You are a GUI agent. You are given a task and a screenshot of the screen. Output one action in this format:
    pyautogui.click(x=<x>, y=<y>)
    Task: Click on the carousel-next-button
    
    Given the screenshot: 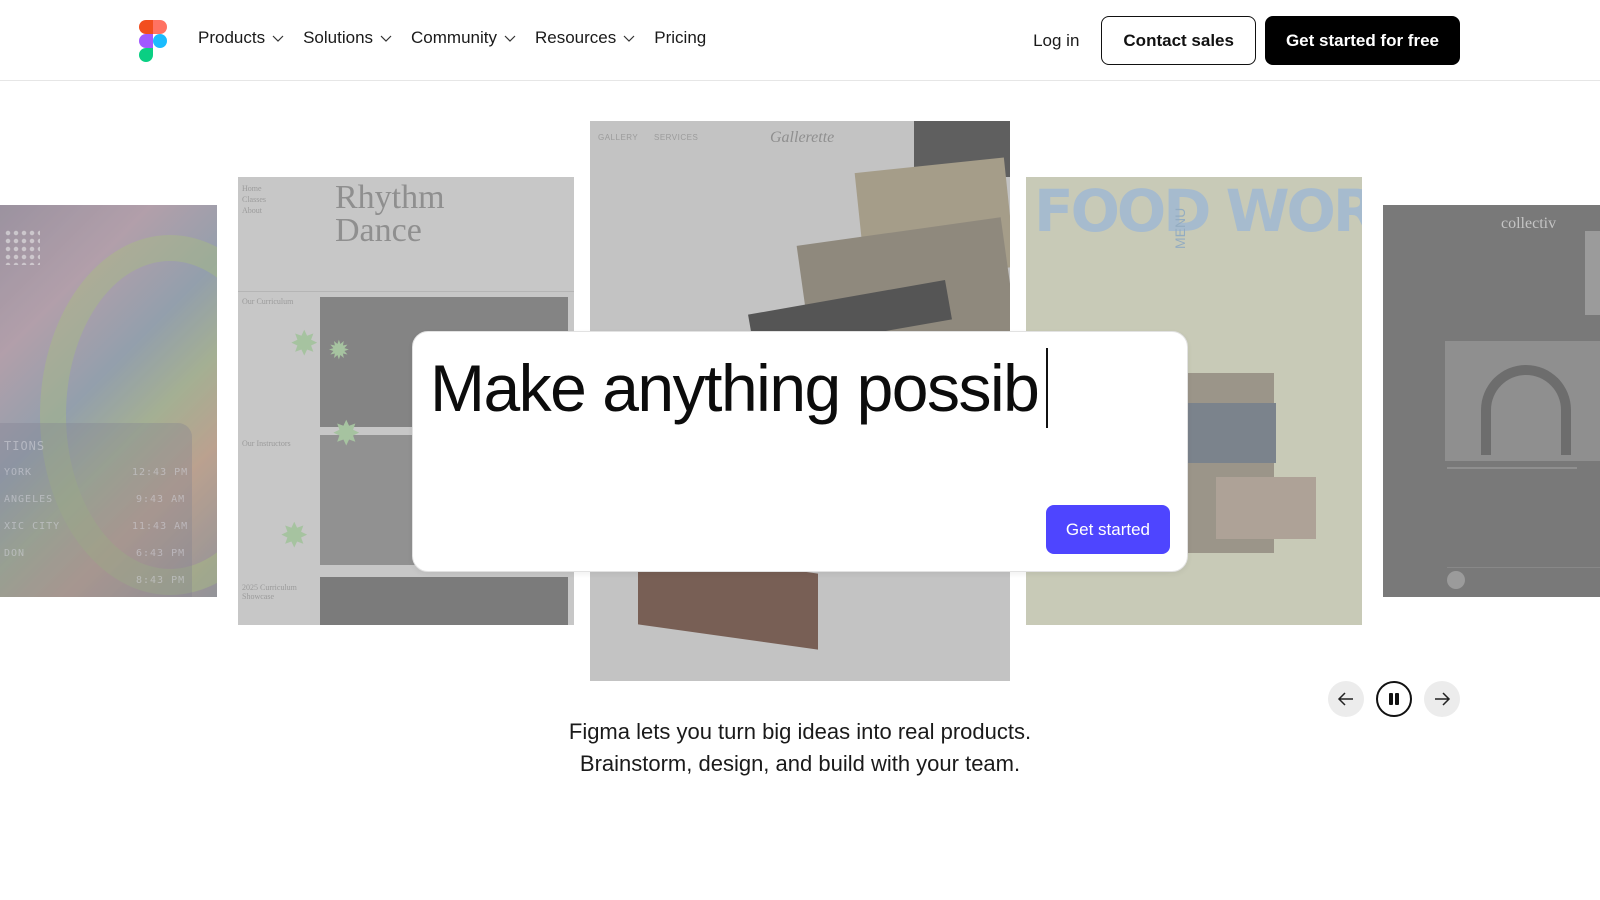 What is the action you would take?
    pyautogui.click(x=1442, y=699)
    